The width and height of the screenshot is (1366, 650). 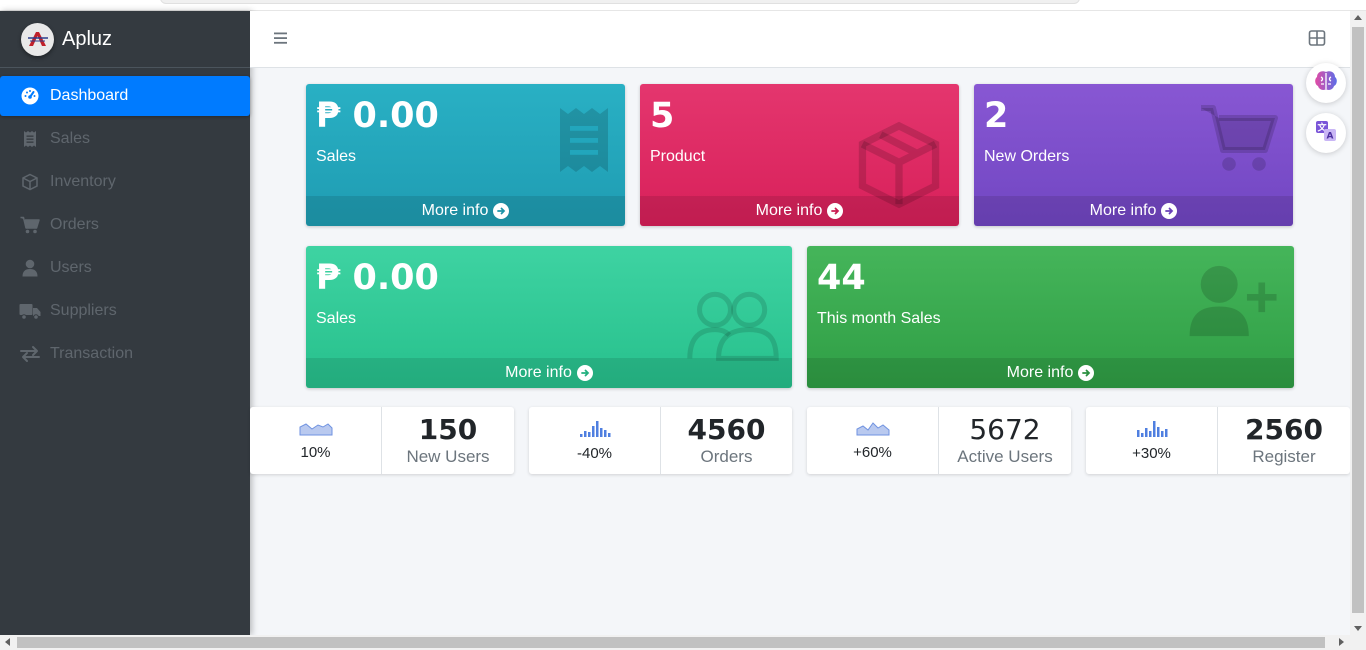 What do you see at coordinates (1050, 317) in the screenshot?
I see `month-sales-box: 44 This month Sales More info` at bounding box center [1050, 317].